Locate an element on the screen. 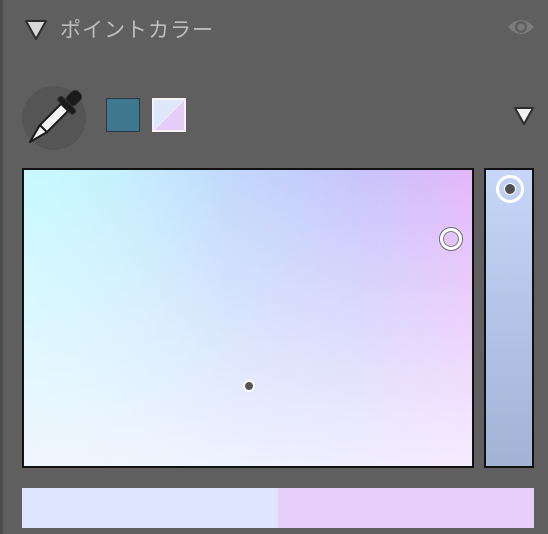 Image resolution: width=548 pixels, height=534 pixels. panel-header: ポイントカラー is located at coordinates (274, 28).